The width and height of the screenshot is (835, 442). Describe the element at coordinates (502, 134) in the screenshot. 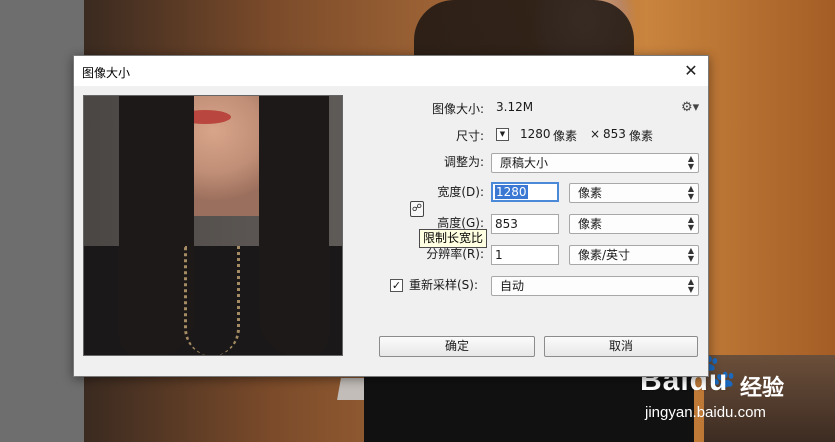

I see `triangle-down-icon: ▼` at that location.